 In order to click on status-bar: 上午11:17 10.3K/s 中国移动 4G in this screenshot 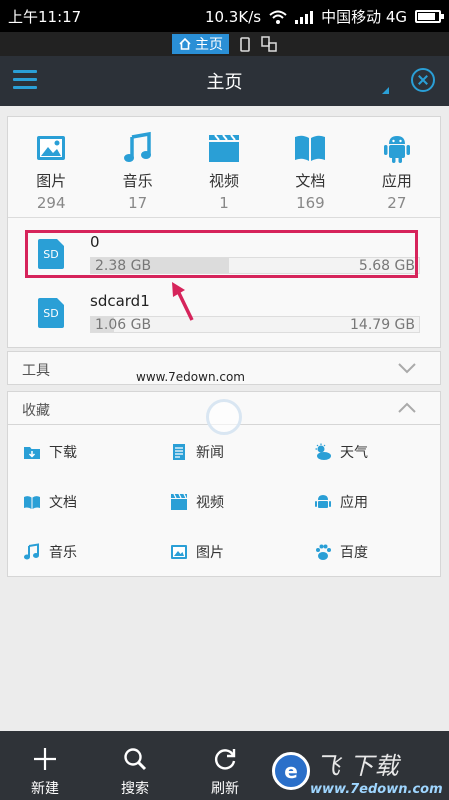, I will do `click(224, 16)`.